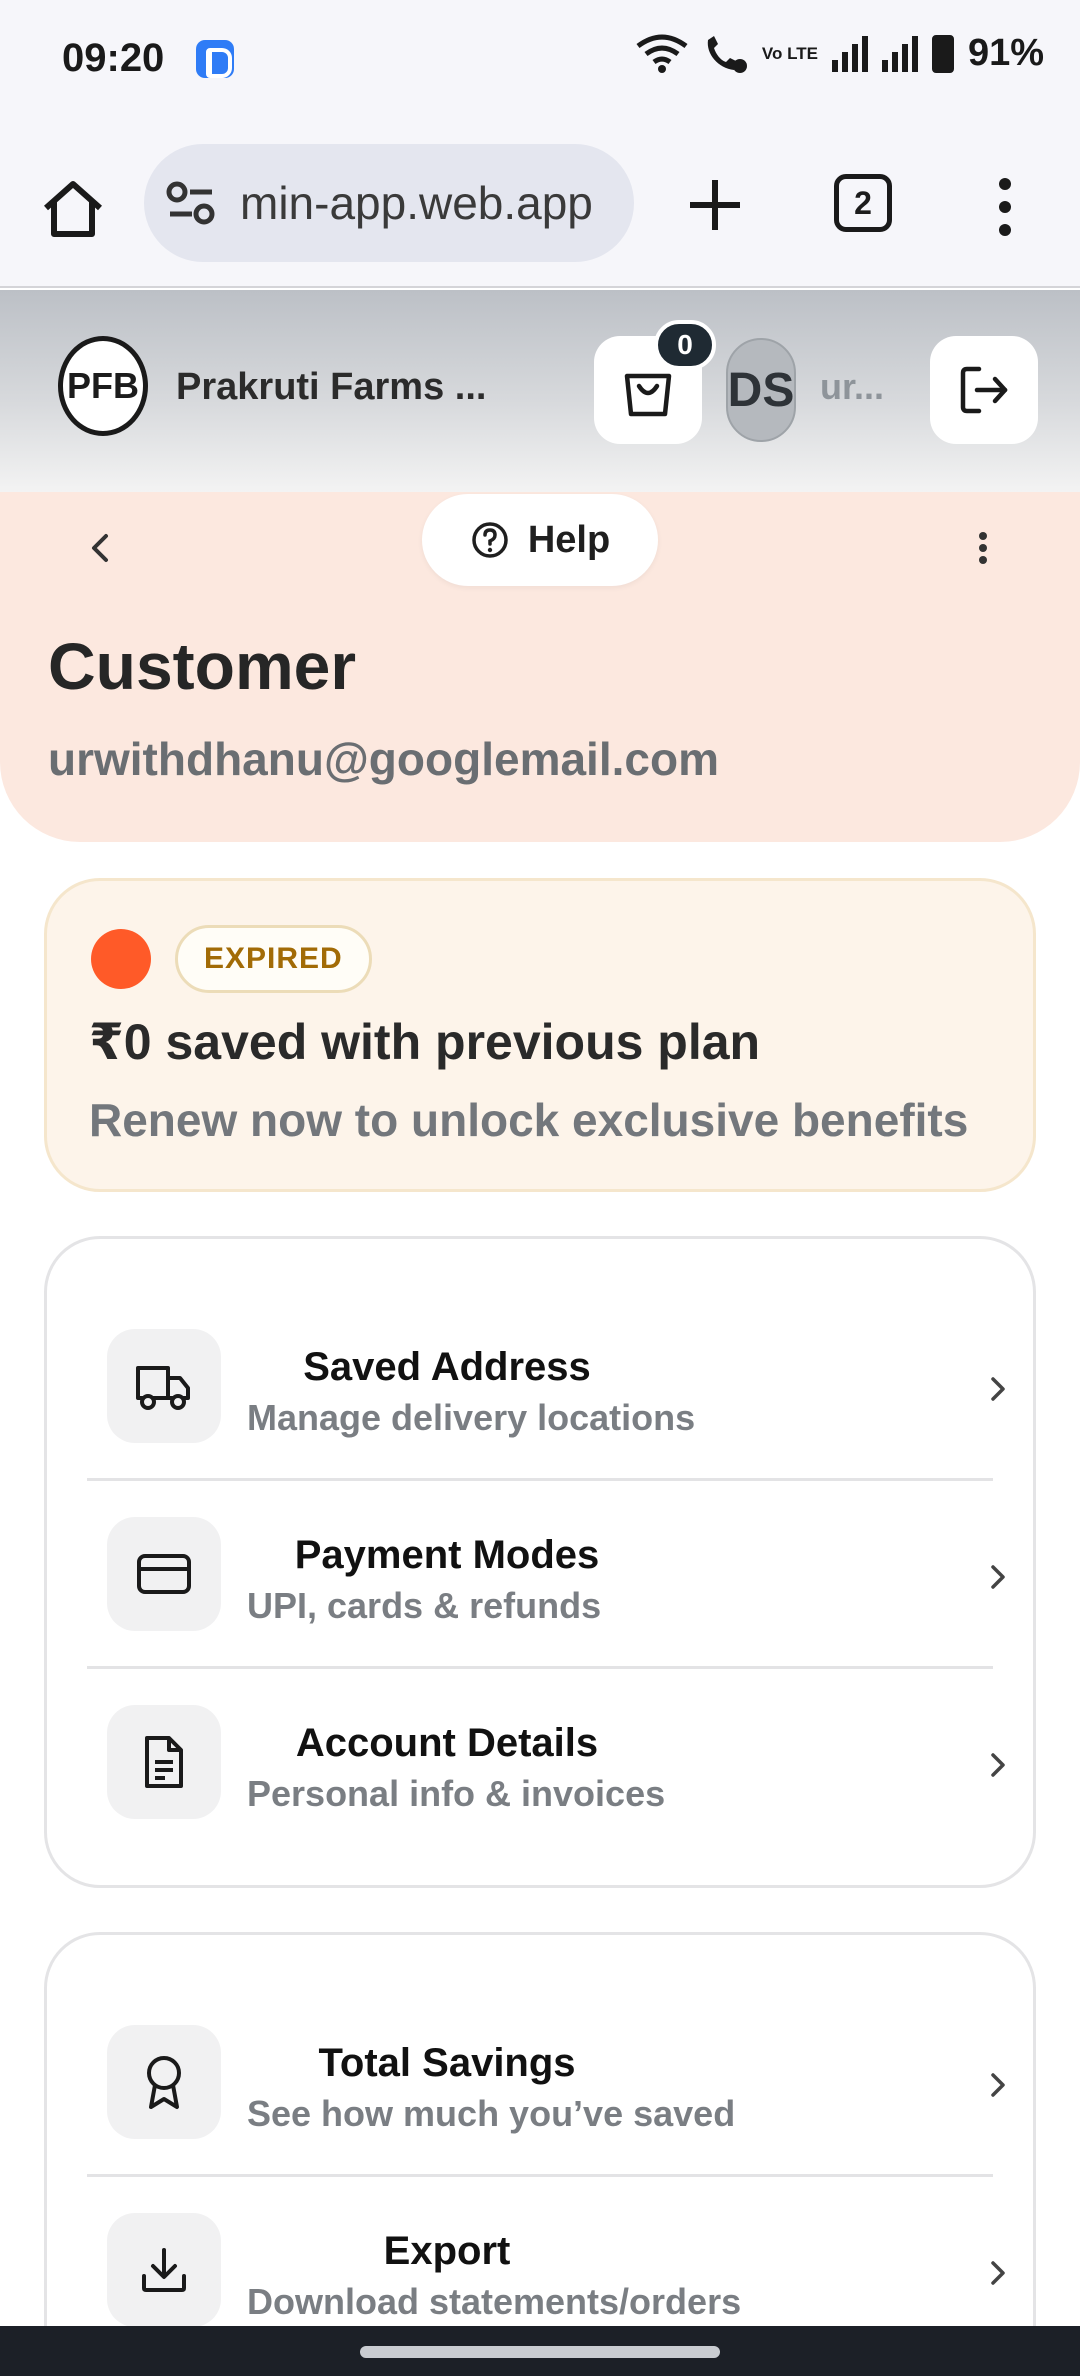 This screenshot has width=1080, height=2376. I want to click on url-text: min-app.web.app, so click(416, 203).